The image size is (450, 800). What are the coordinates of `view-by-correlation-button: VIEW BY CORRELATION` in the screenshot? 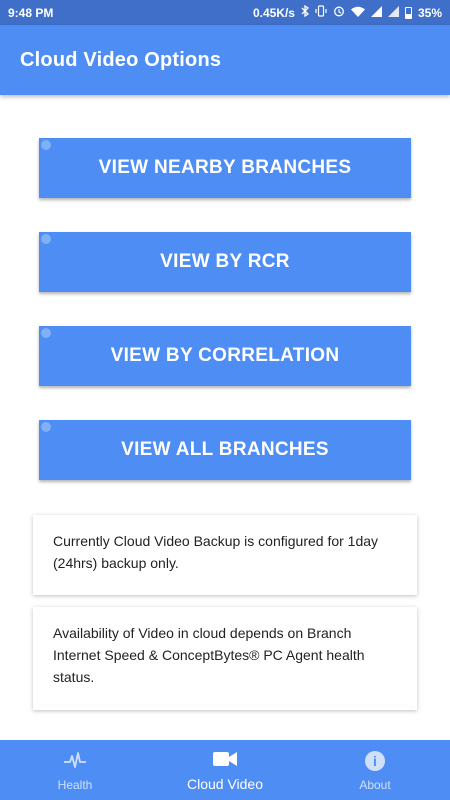 It's located at (225, 356).